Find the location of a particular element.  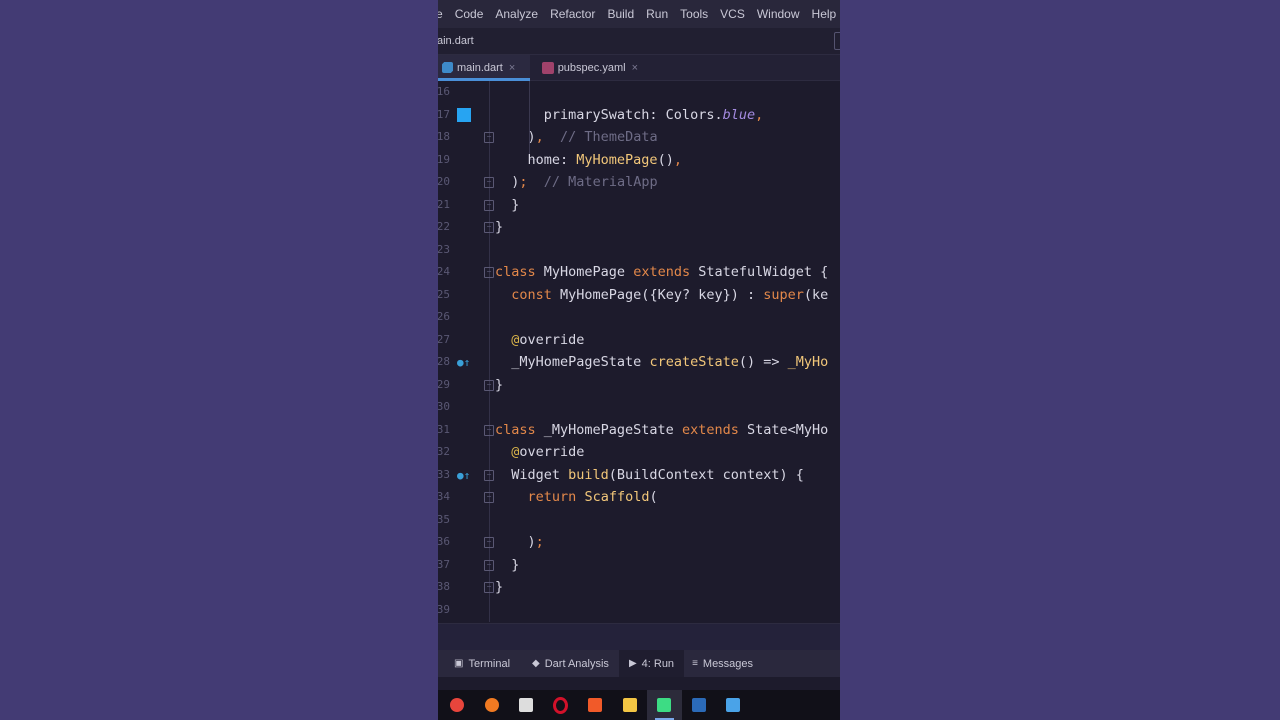

menu-item: Code is located at coordinates (469, 14).